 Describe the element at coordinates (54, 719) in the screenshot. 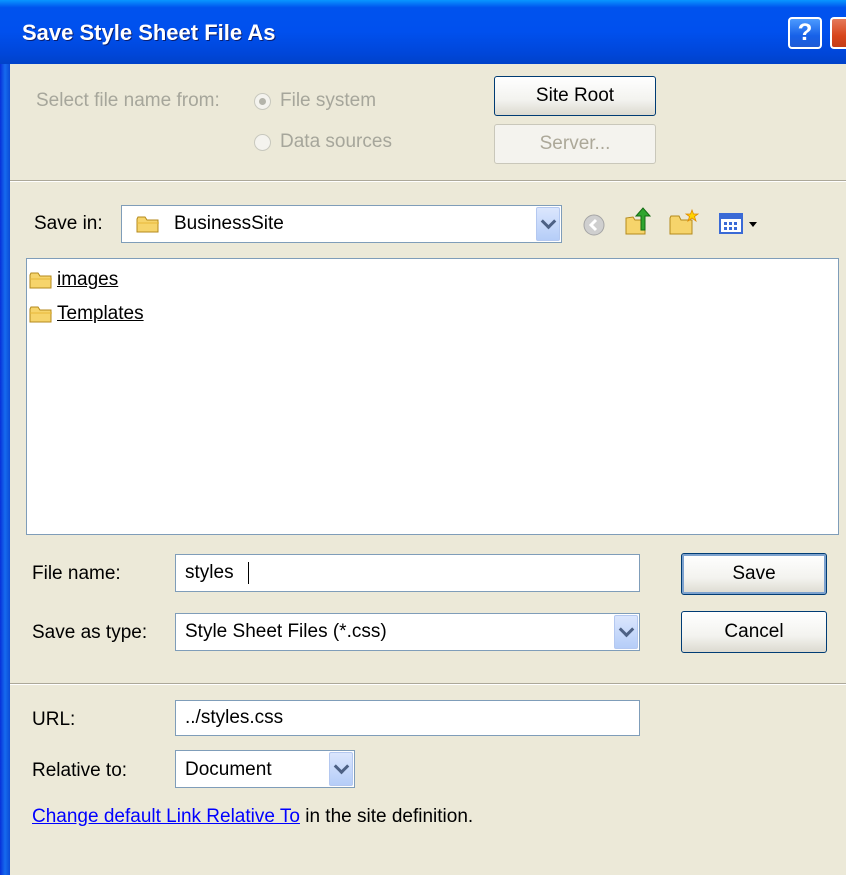

I see `url-label: URL:` at that location.